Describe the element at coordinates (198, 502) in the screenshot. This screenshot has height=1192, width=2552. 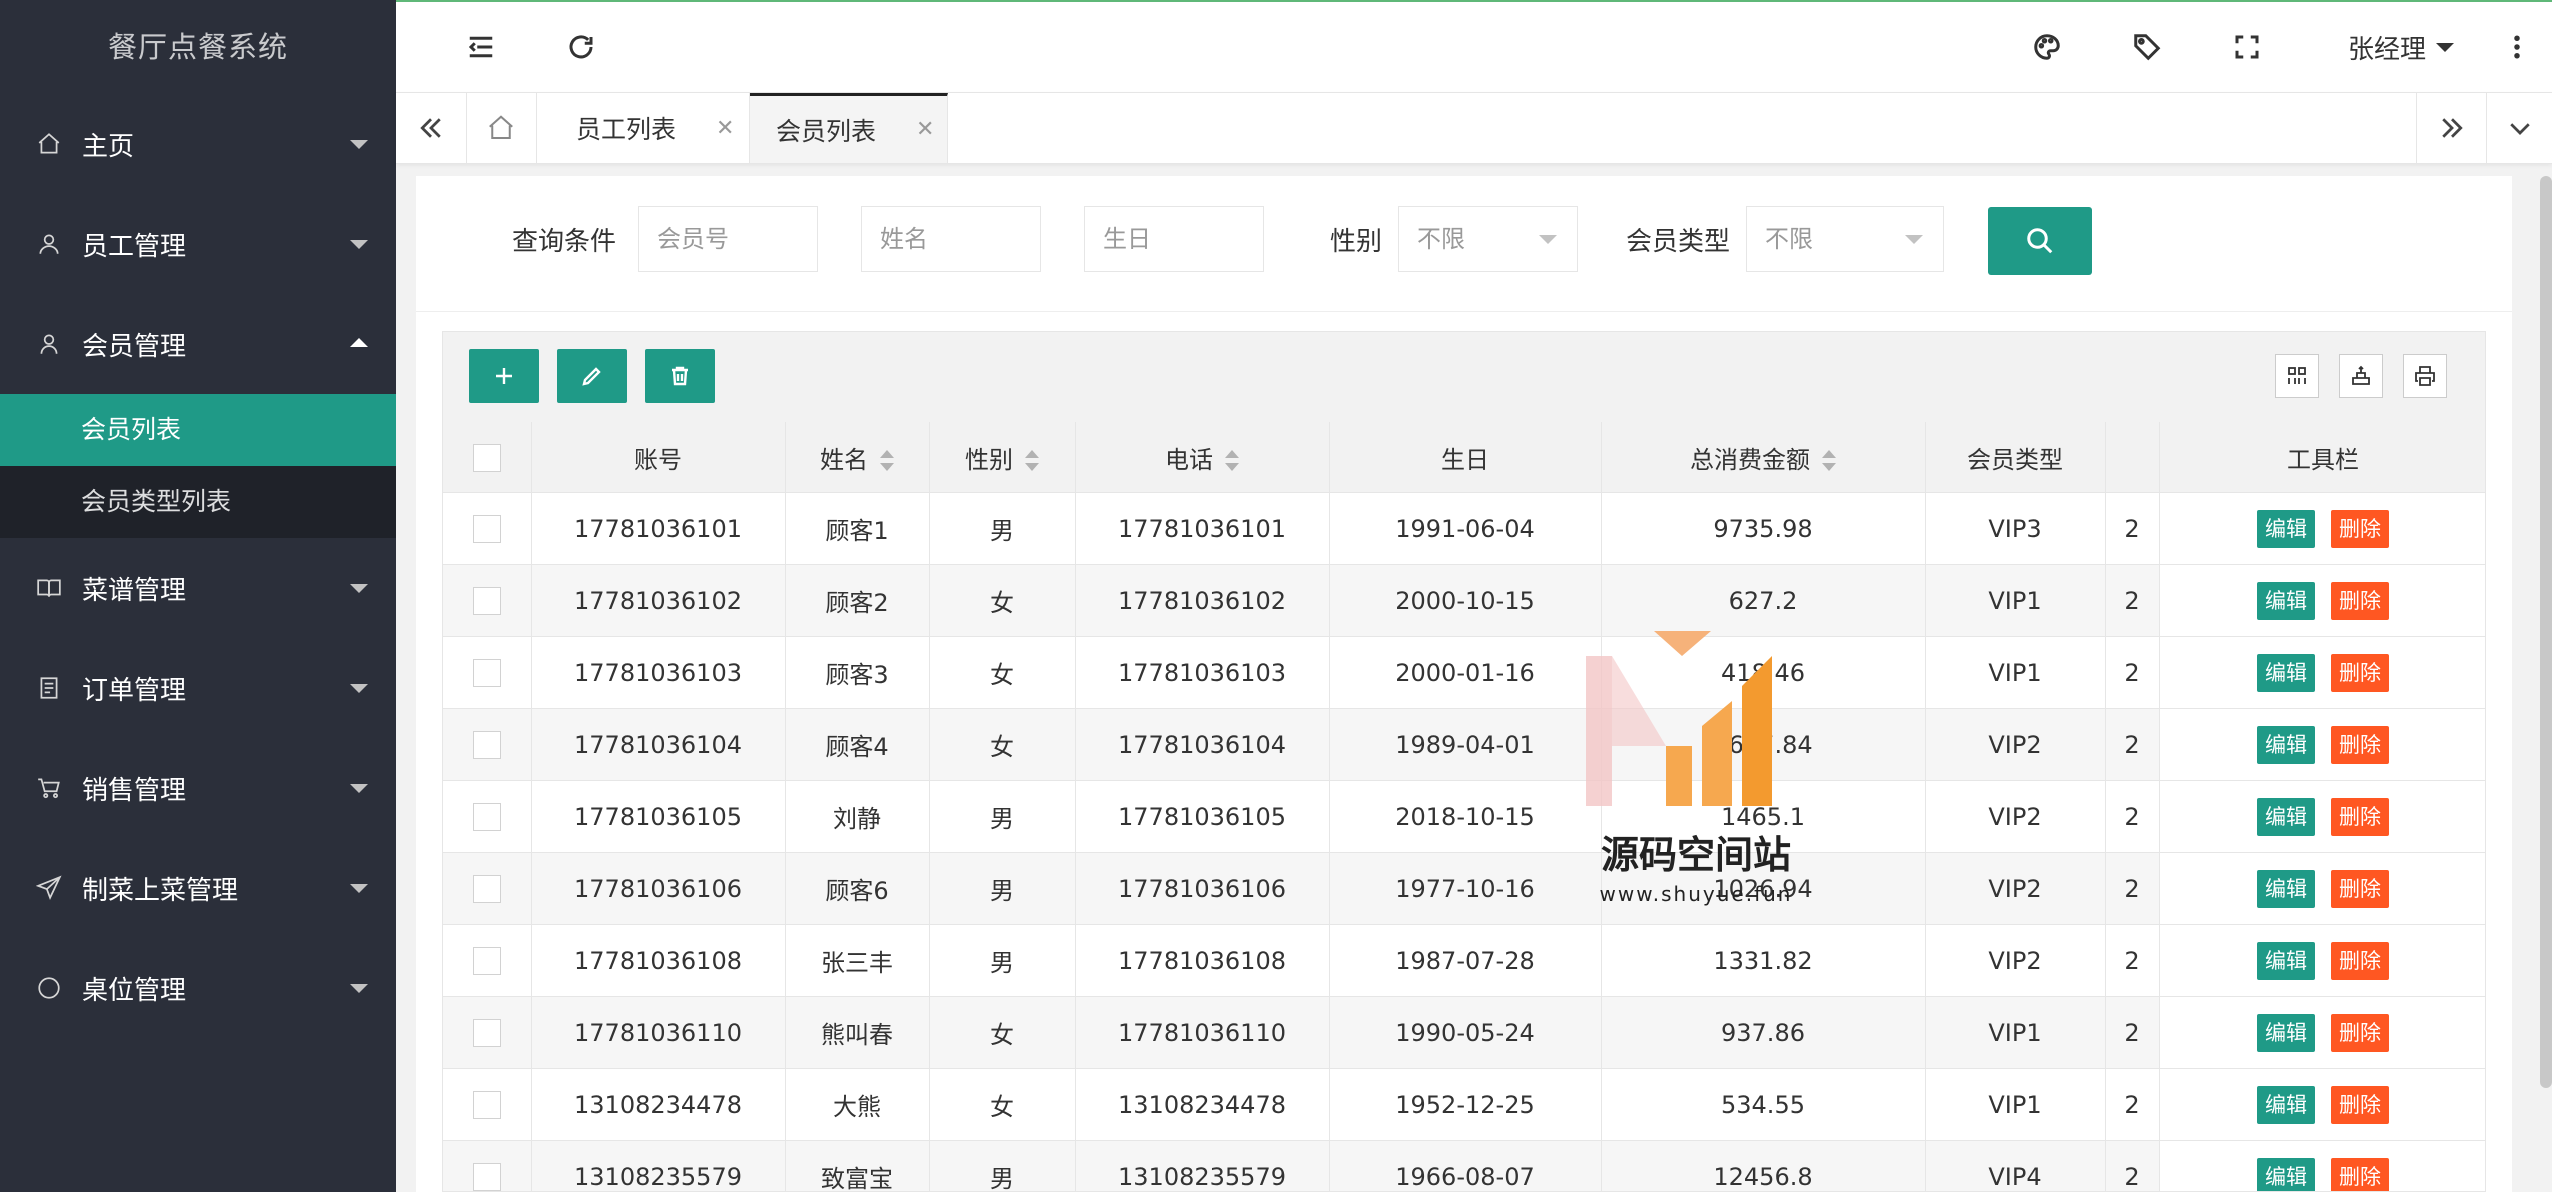
I see `sidebar-subitem-member-type-list: 会员类型列表` at that location.